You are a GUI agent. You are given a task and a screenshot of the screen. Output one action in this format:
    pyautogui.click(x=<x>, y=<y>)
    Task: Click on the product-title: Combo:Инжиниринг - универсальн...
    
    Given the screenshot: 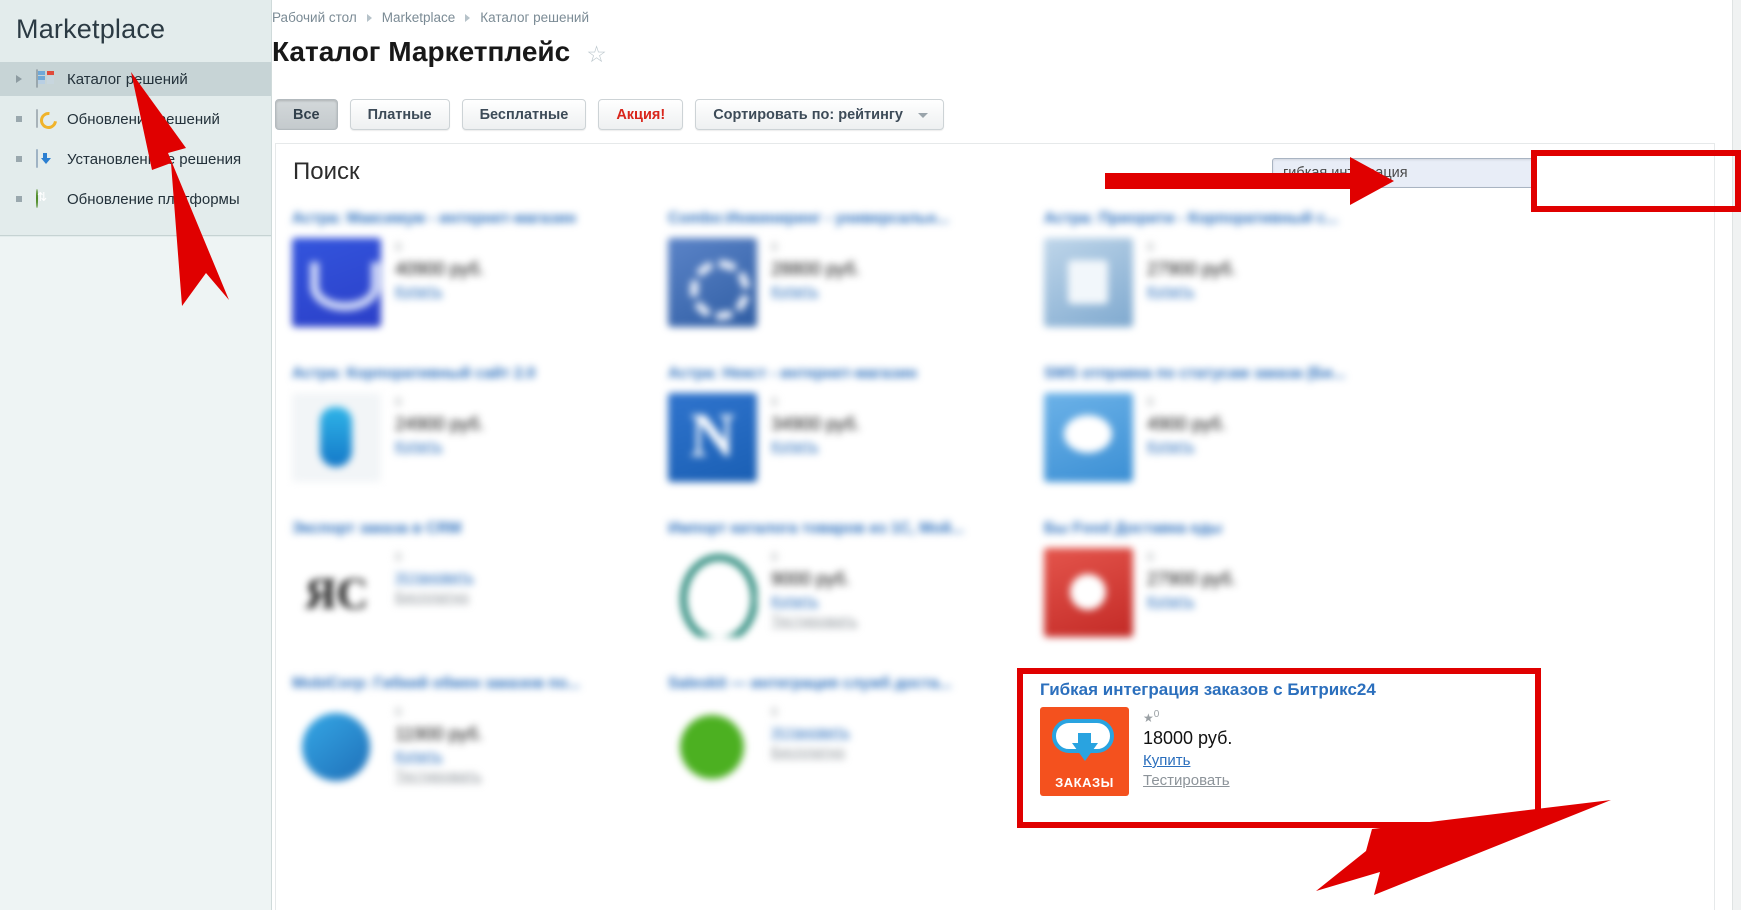 What is the action you would take?
    pyautogui.click(x=856, y=219)
    